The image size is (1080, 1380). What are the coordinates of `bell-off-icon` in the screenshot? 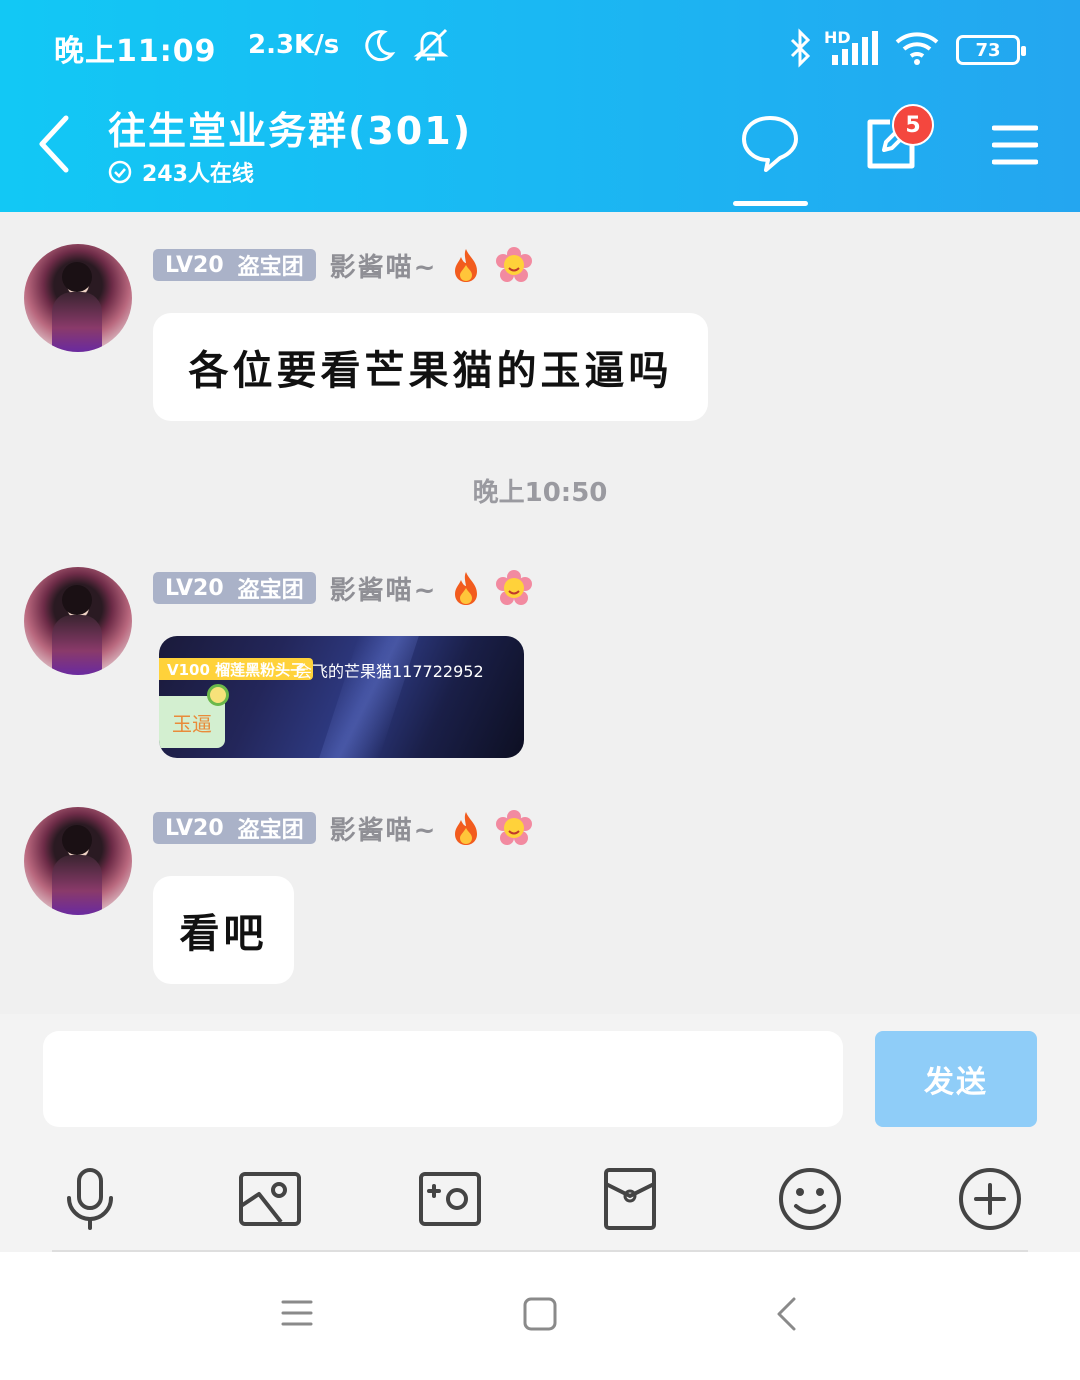 It's located at (431, 47).